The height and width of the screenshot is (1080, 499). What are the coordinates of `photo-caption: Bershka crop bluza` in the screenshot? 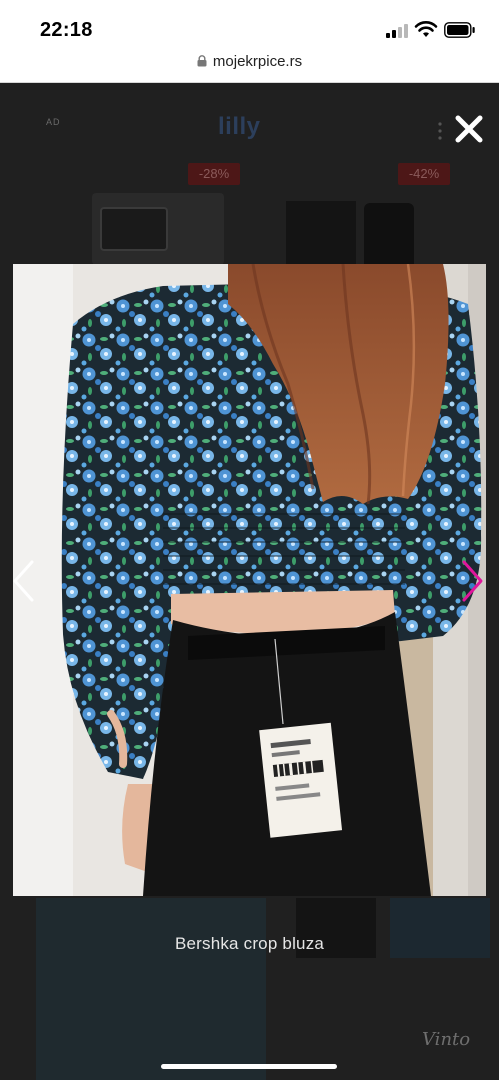 It's located at (249, 943).